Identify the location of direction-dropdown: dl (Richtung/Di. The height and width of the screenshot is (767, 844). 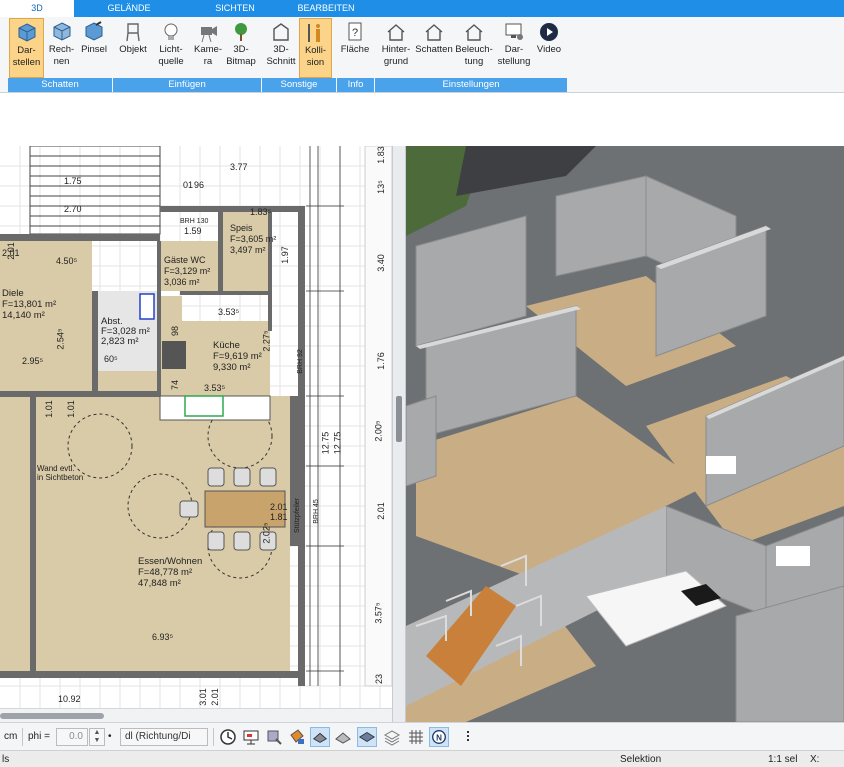
(164, 737).